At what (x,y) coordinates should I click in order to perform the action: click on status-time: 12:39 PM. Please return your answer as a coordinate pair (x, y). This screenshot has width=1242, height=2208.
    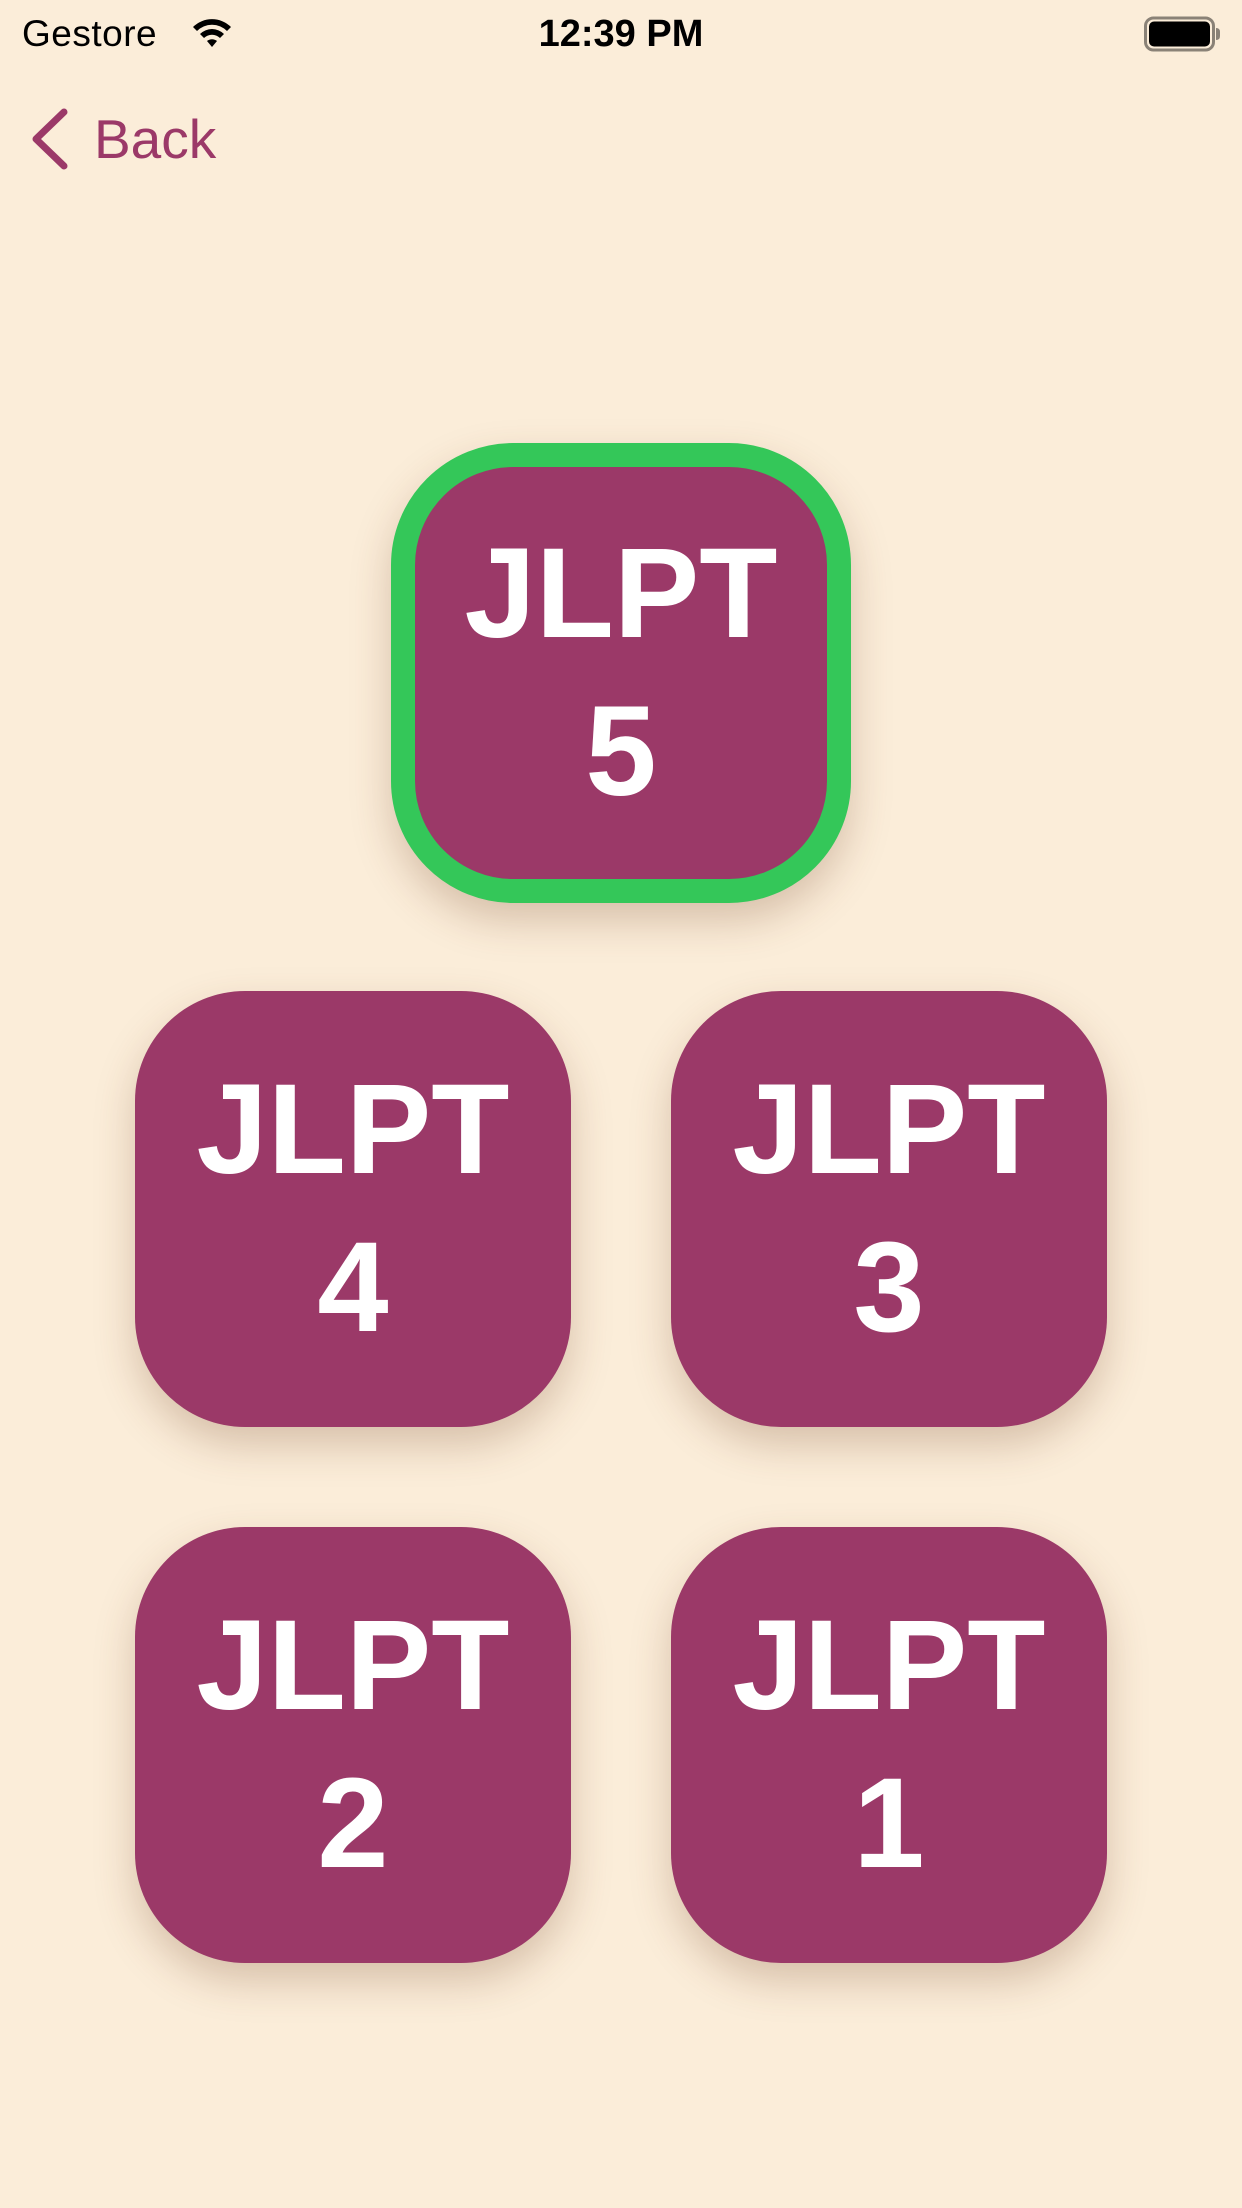
    Looking at the image, I should click on (621, 34).